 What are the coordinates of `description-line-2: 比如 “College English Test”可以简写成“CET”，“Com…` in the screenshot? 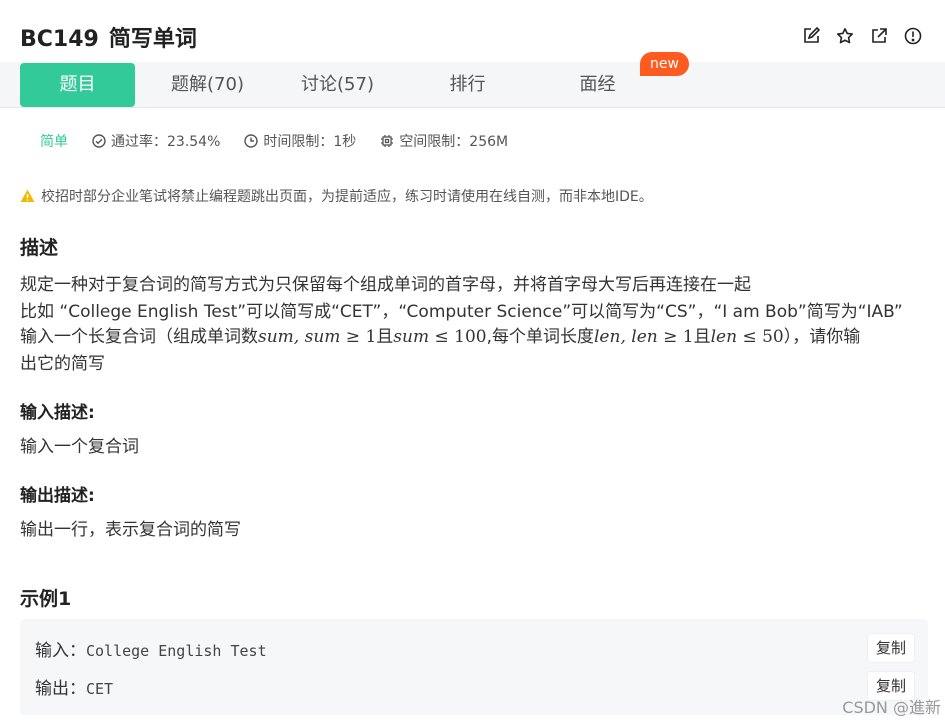 It's located at (461, 312).